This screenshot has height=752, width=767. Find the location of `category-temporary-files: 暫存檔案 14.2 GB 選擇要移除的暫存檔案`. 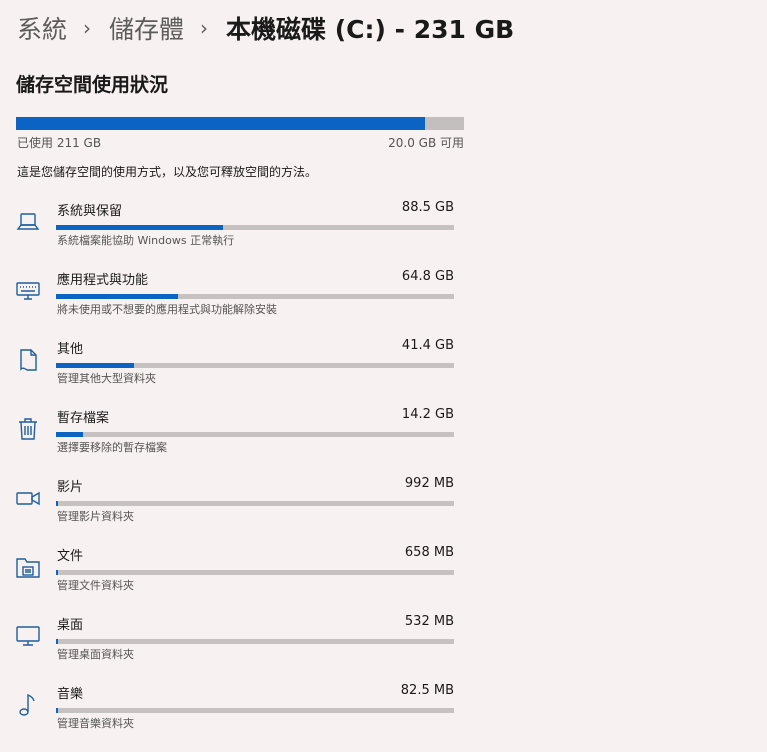

category-temporary-files: 暫存檔案 14.2 GB 選擇要移除的暫存檔案 is located at coordinates (235, 441).